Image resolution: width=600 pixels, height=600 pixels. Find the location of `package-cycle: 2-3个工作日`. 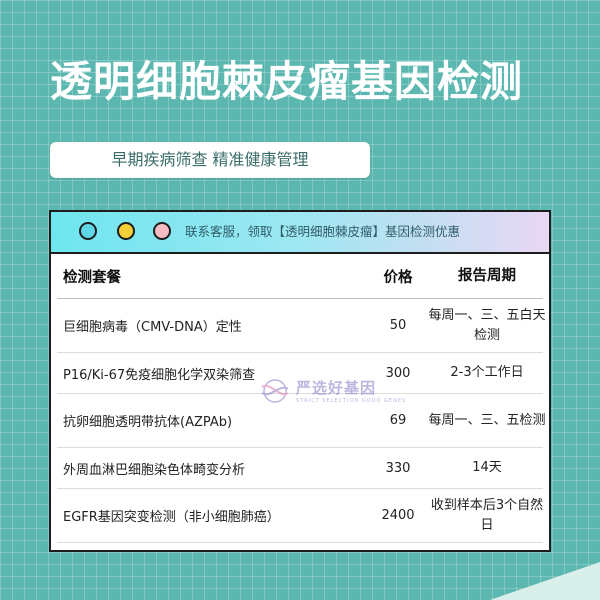

package-cycle: 2-3个工作日 is located at coordinates (487, 372).